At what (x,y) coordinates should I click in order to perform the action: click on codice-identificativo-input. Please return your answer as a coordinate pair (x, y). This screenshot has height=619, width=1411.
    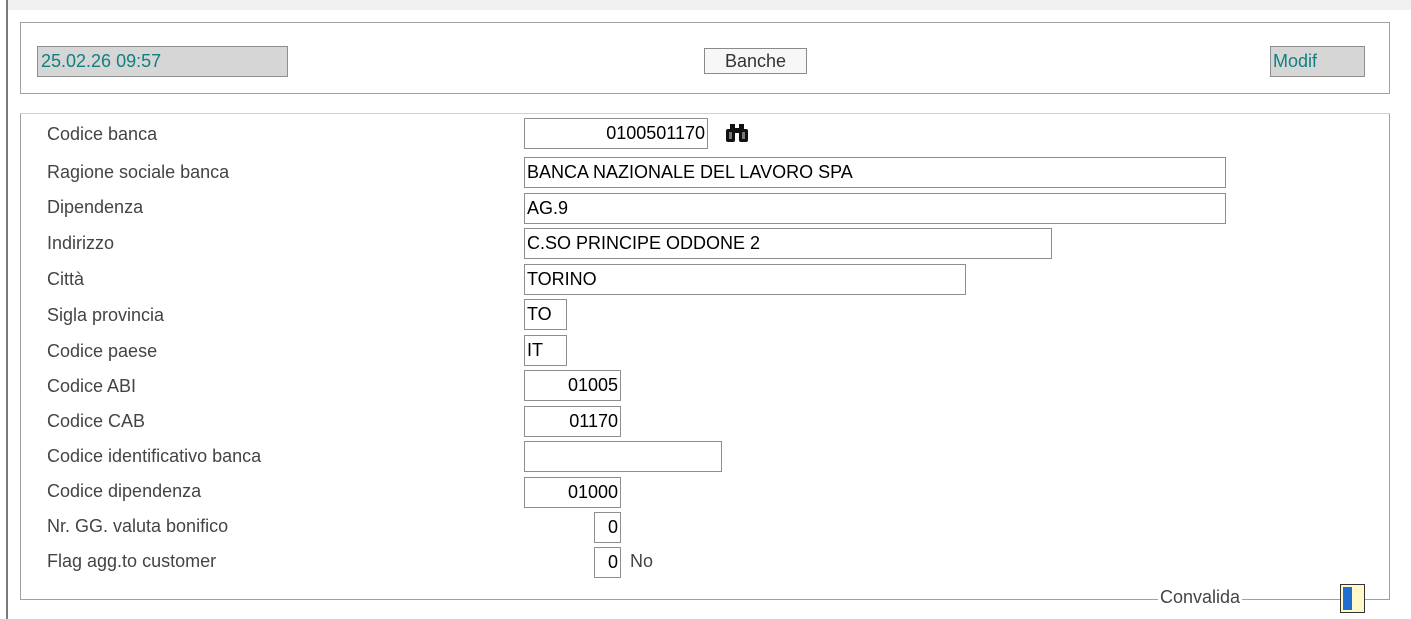
    Looking at the image, I should click on (623, 456).